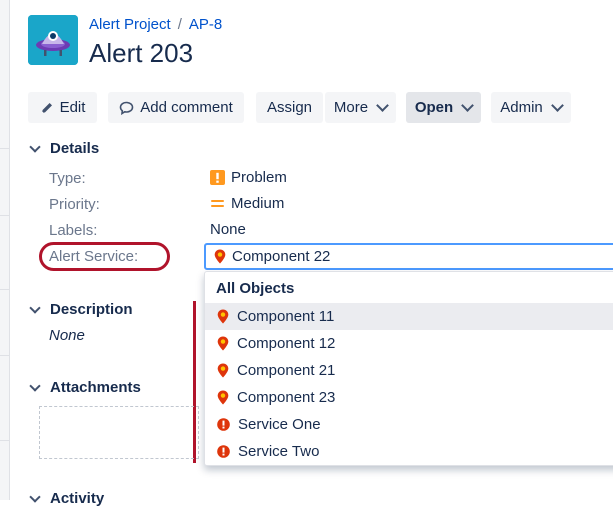  Describe the element at coordinates (279, 424) in the screenshot. I see `dropdown-option-label: Service One` at that location.